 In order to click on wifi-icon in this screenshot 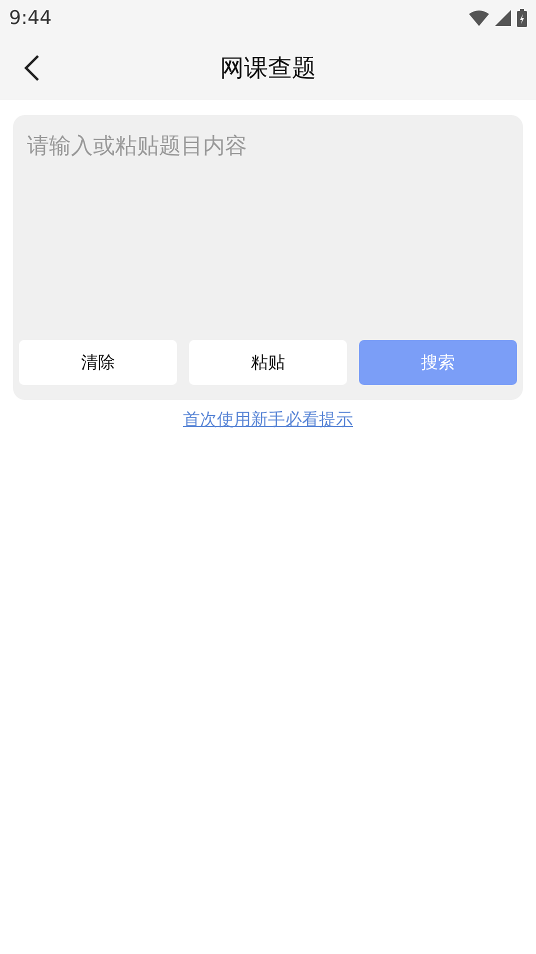, I will do `click(479, 18)`.